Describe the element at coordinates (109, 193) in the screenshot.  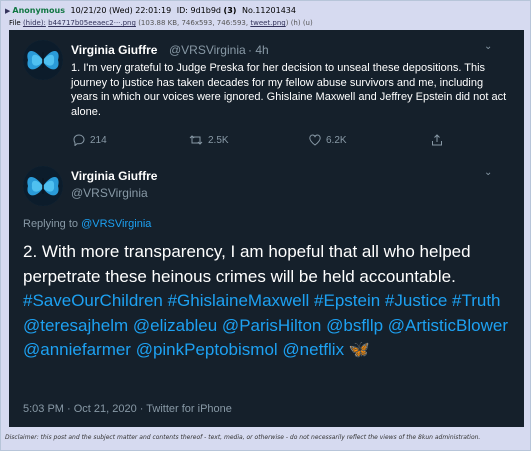
I see `tweet2-handle: @VRSVirginia` at that location.